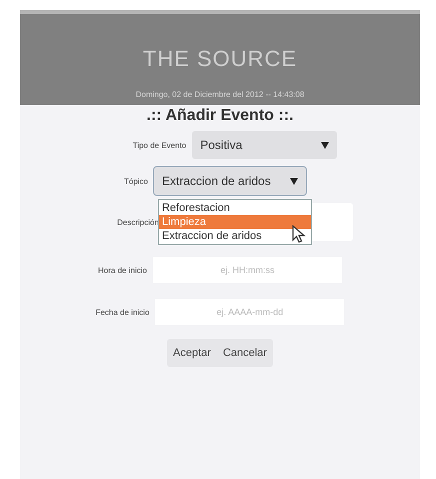  What do you see at coordinates (234, 208) in the screenshot?
I see `dropdown-option: Reforestacion` at bounding box center [234, 208].